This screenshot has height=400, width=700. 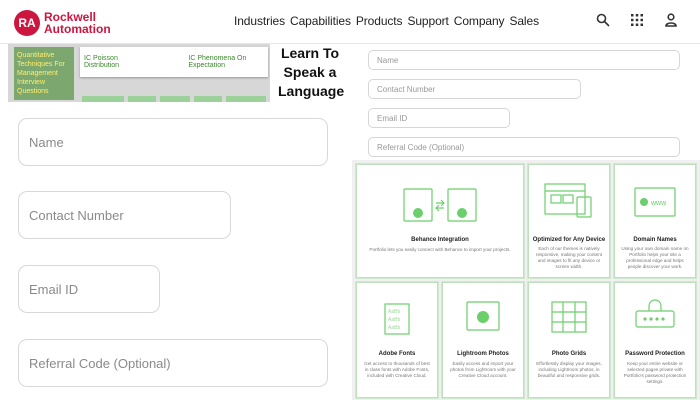 What do you see at coordinates (655, 313) in the screenshot?
I see `password-icon` at bounding box center [655, 313].